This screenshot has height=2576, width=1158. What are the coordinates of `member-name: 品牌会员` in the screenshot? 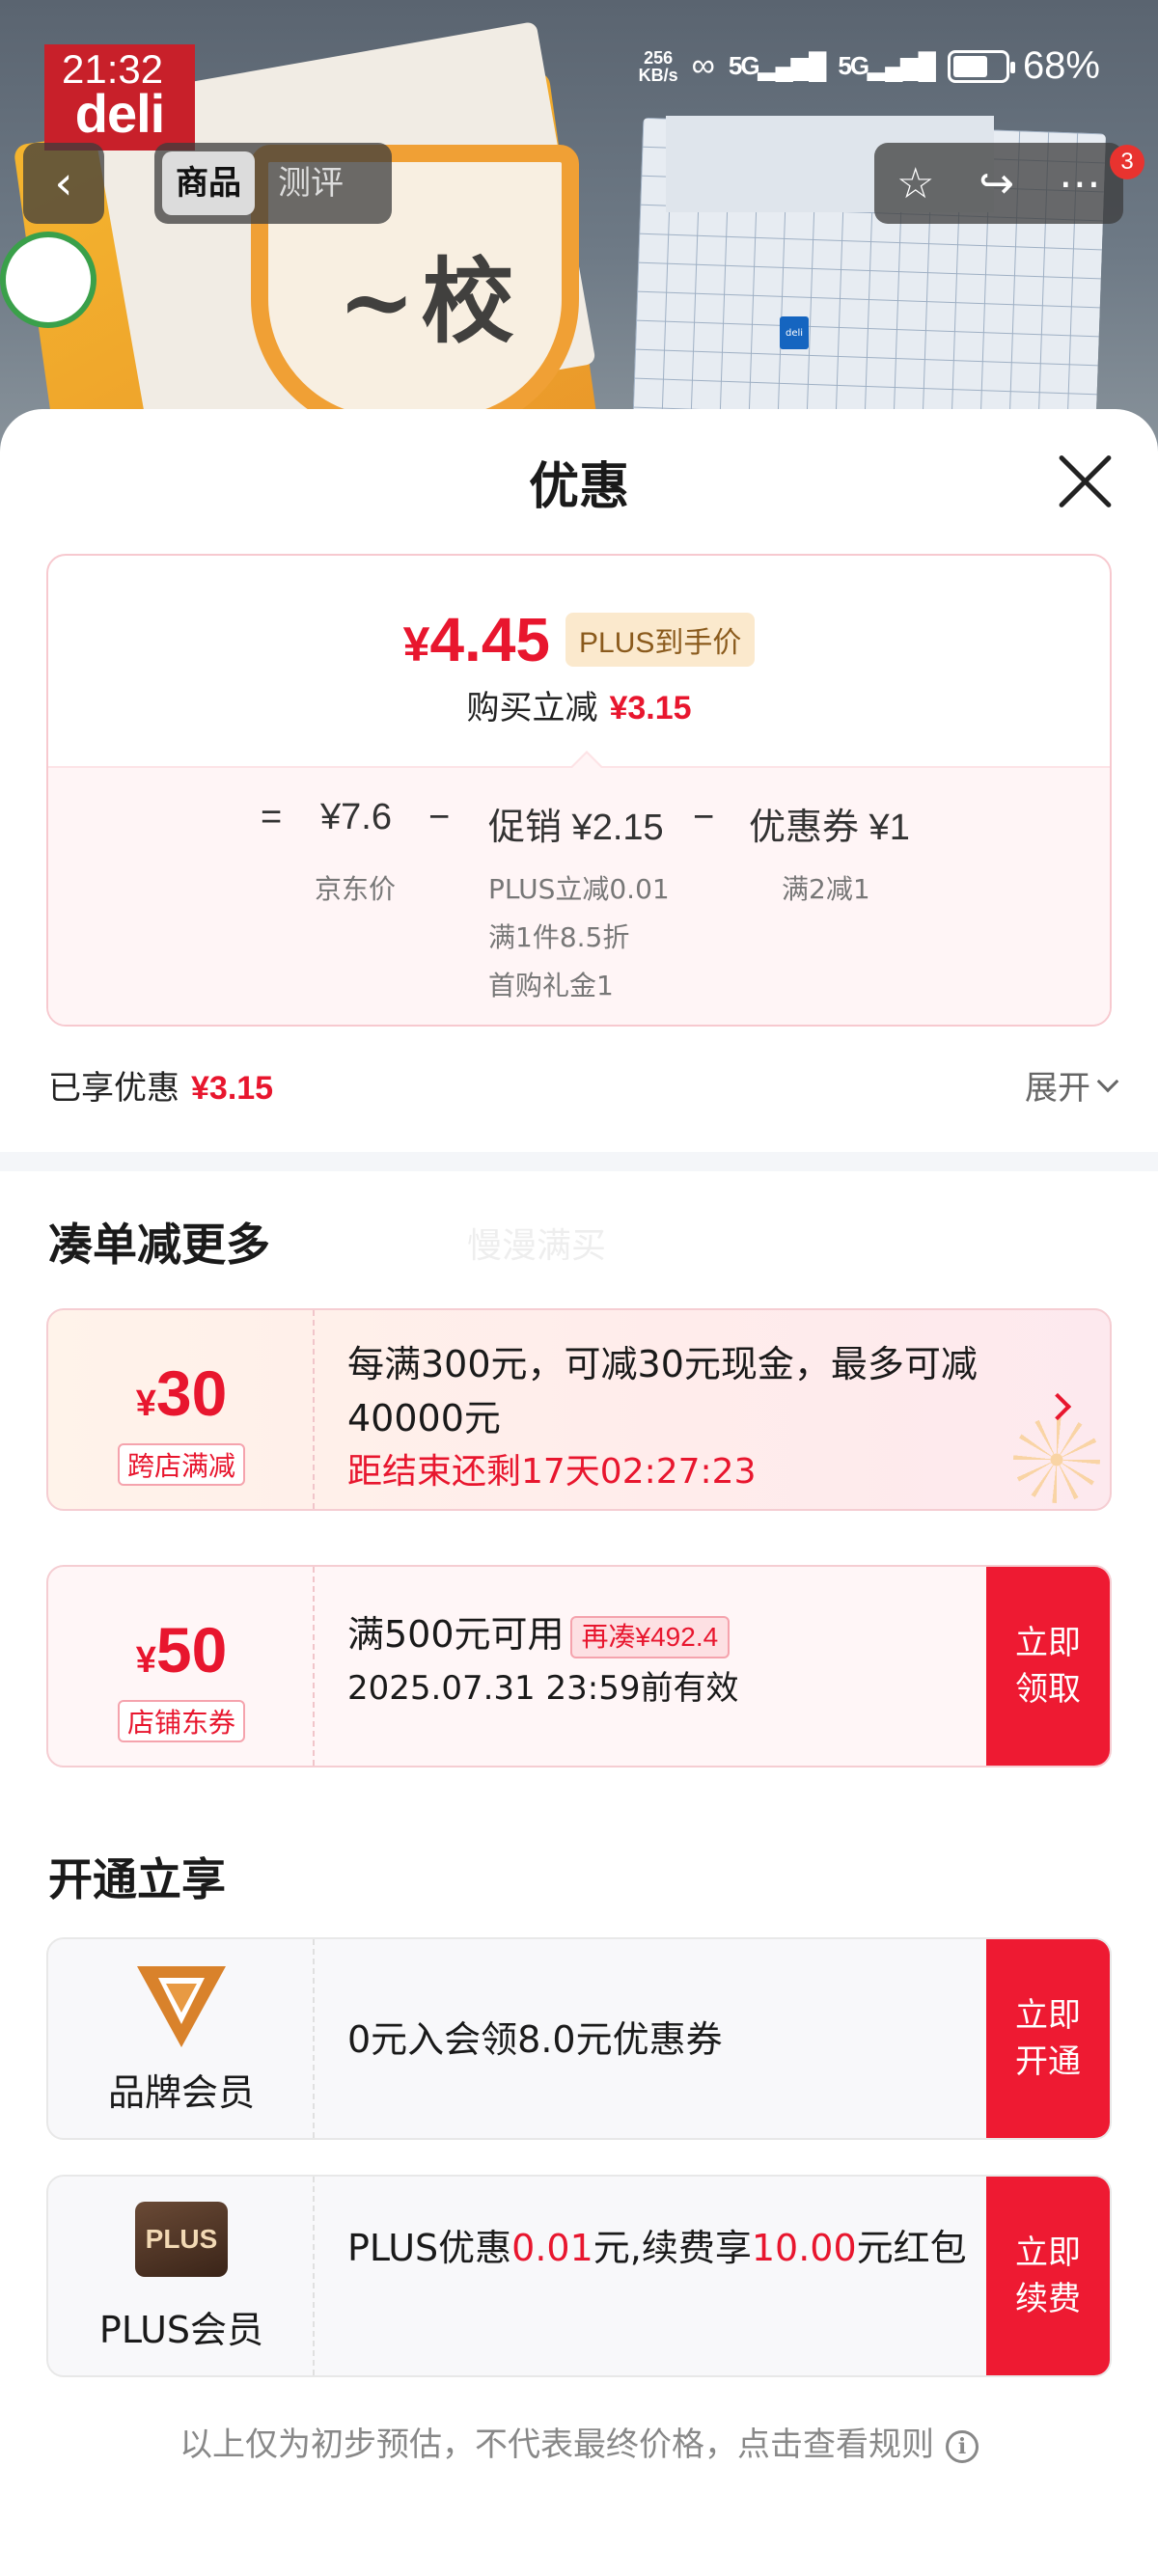 It's located at (181, 2093).